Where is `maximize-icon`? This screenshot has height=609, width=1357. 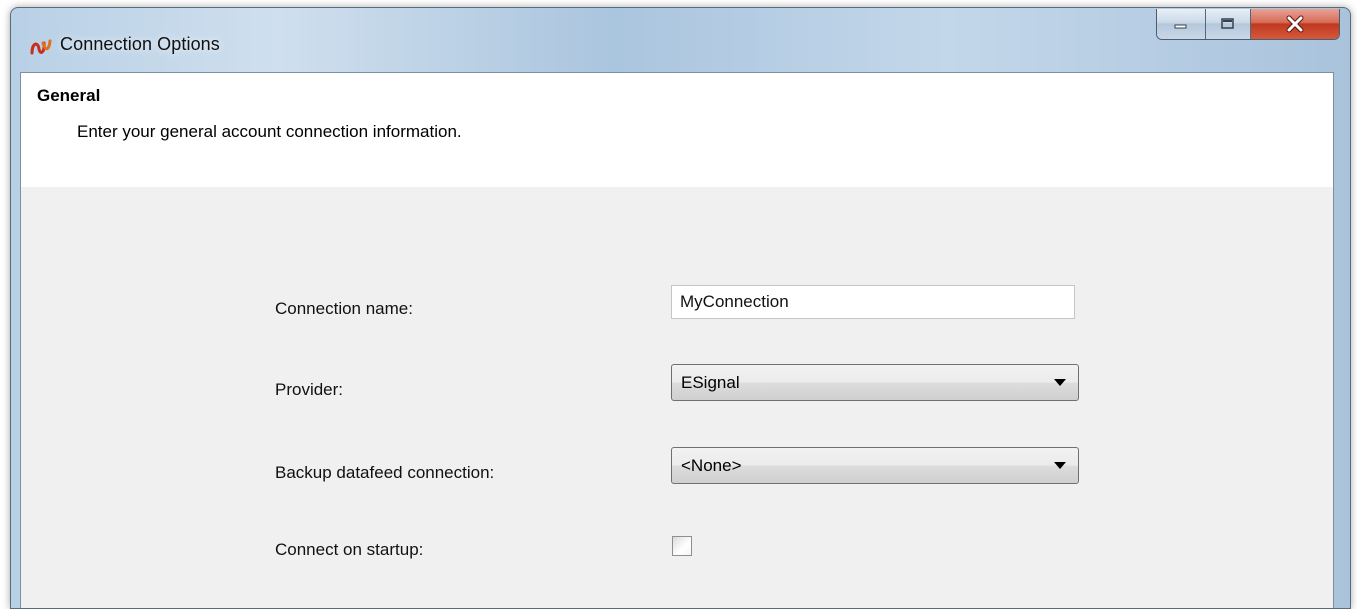 maximize-icon is located at coordinates (1227, 23).